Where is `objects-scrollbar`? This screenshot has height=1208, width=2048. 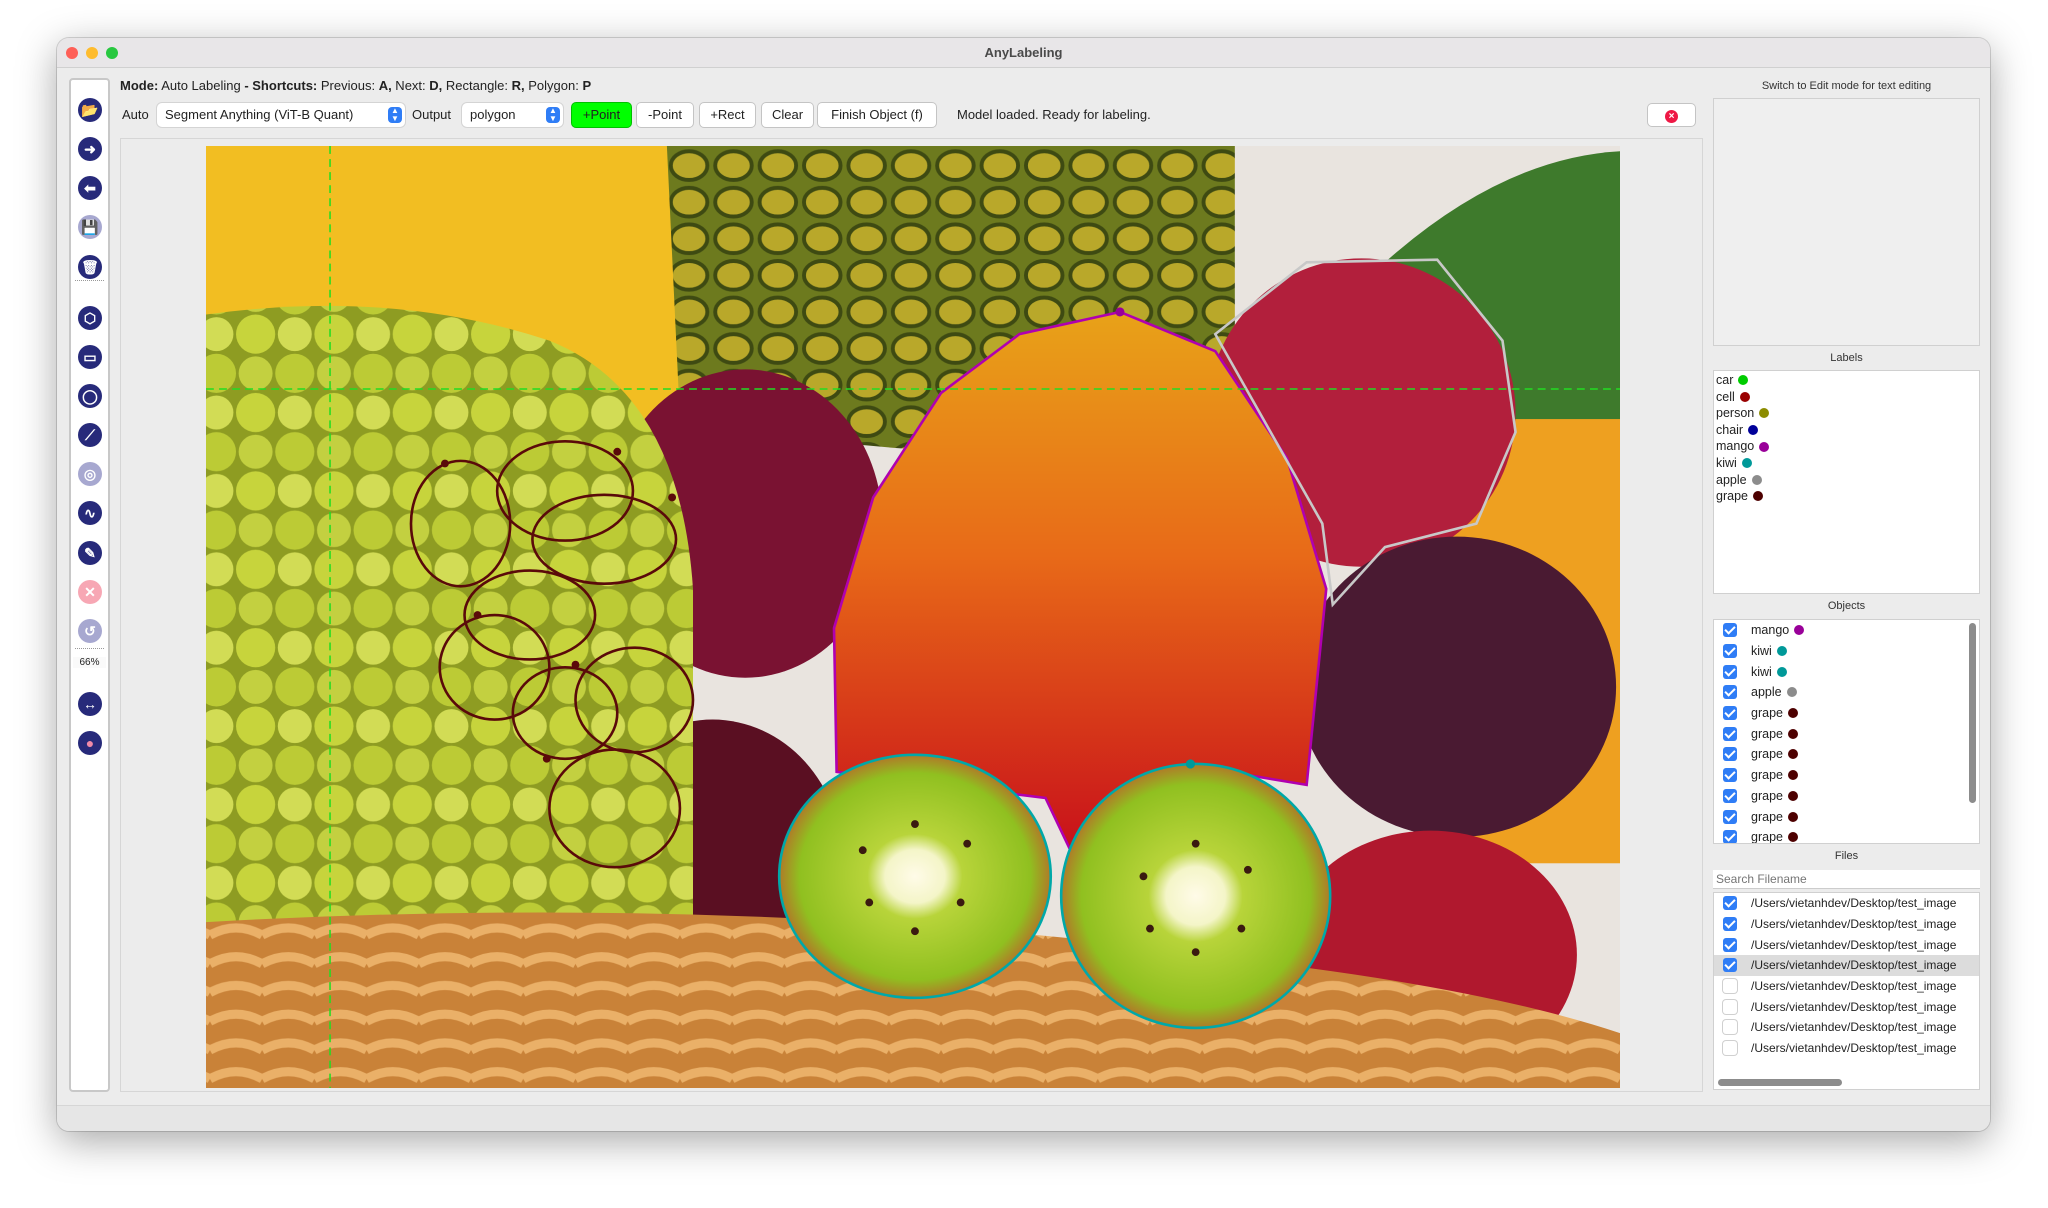 objects-scrollbar is located at coordinates (1972, 713).